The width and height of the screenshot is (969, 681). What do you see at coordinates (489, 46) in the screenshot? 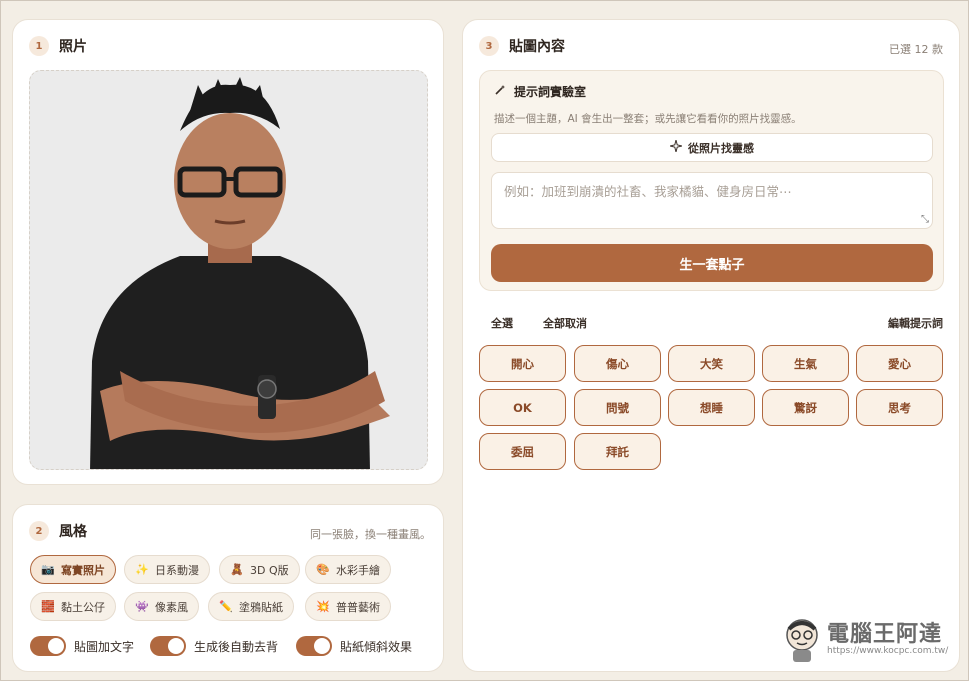
I see `step-badge: 3` at bounding box center [489, 46].